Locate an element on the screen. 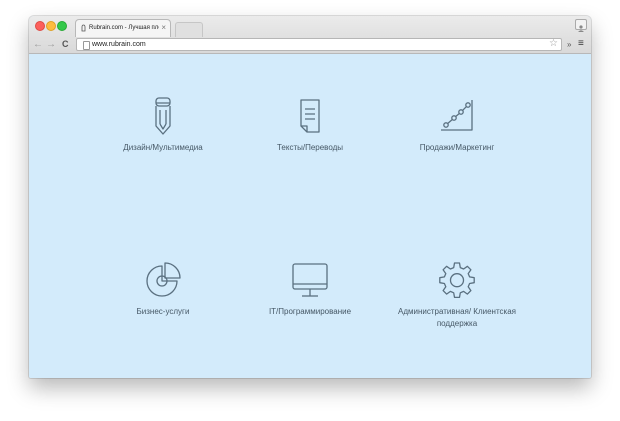 This screenshot has width=620, height=421. document-icon is located at coordinates (310, 116).